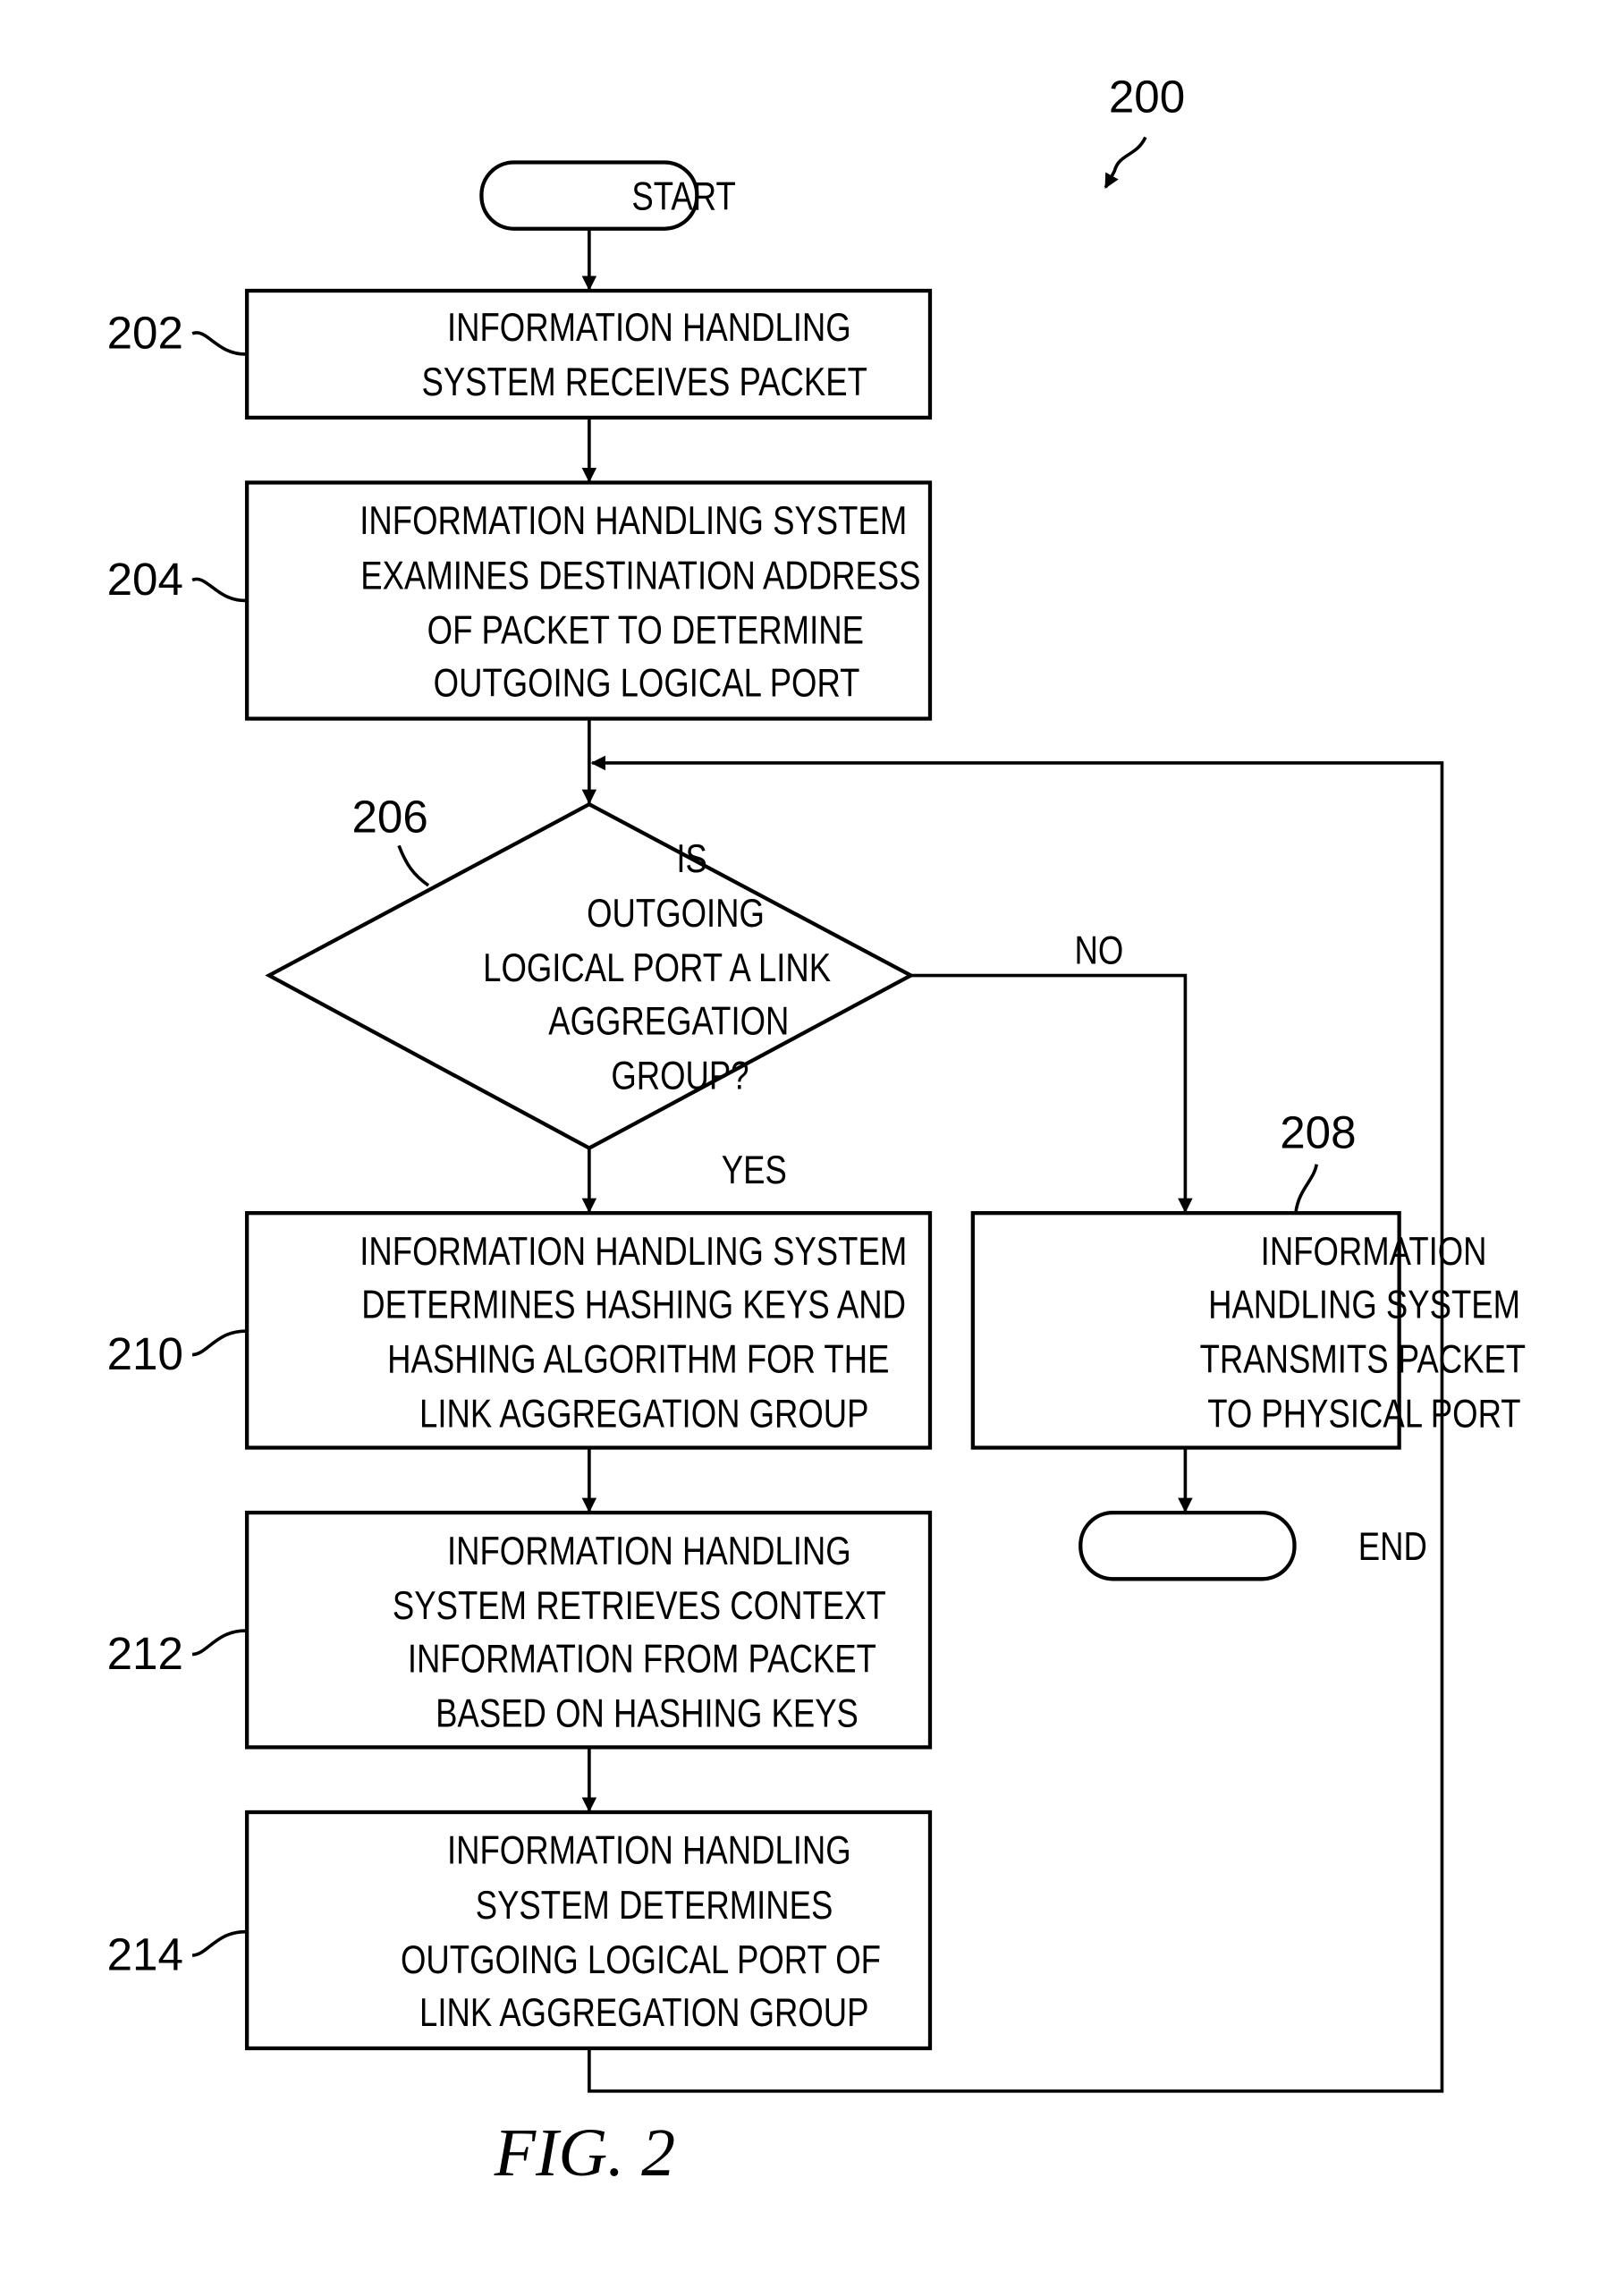 The image size is (1624, 2280). Describe the element at coordinates (1306, 1188) in the screenshot. I see `ref-208-leader` at that location.